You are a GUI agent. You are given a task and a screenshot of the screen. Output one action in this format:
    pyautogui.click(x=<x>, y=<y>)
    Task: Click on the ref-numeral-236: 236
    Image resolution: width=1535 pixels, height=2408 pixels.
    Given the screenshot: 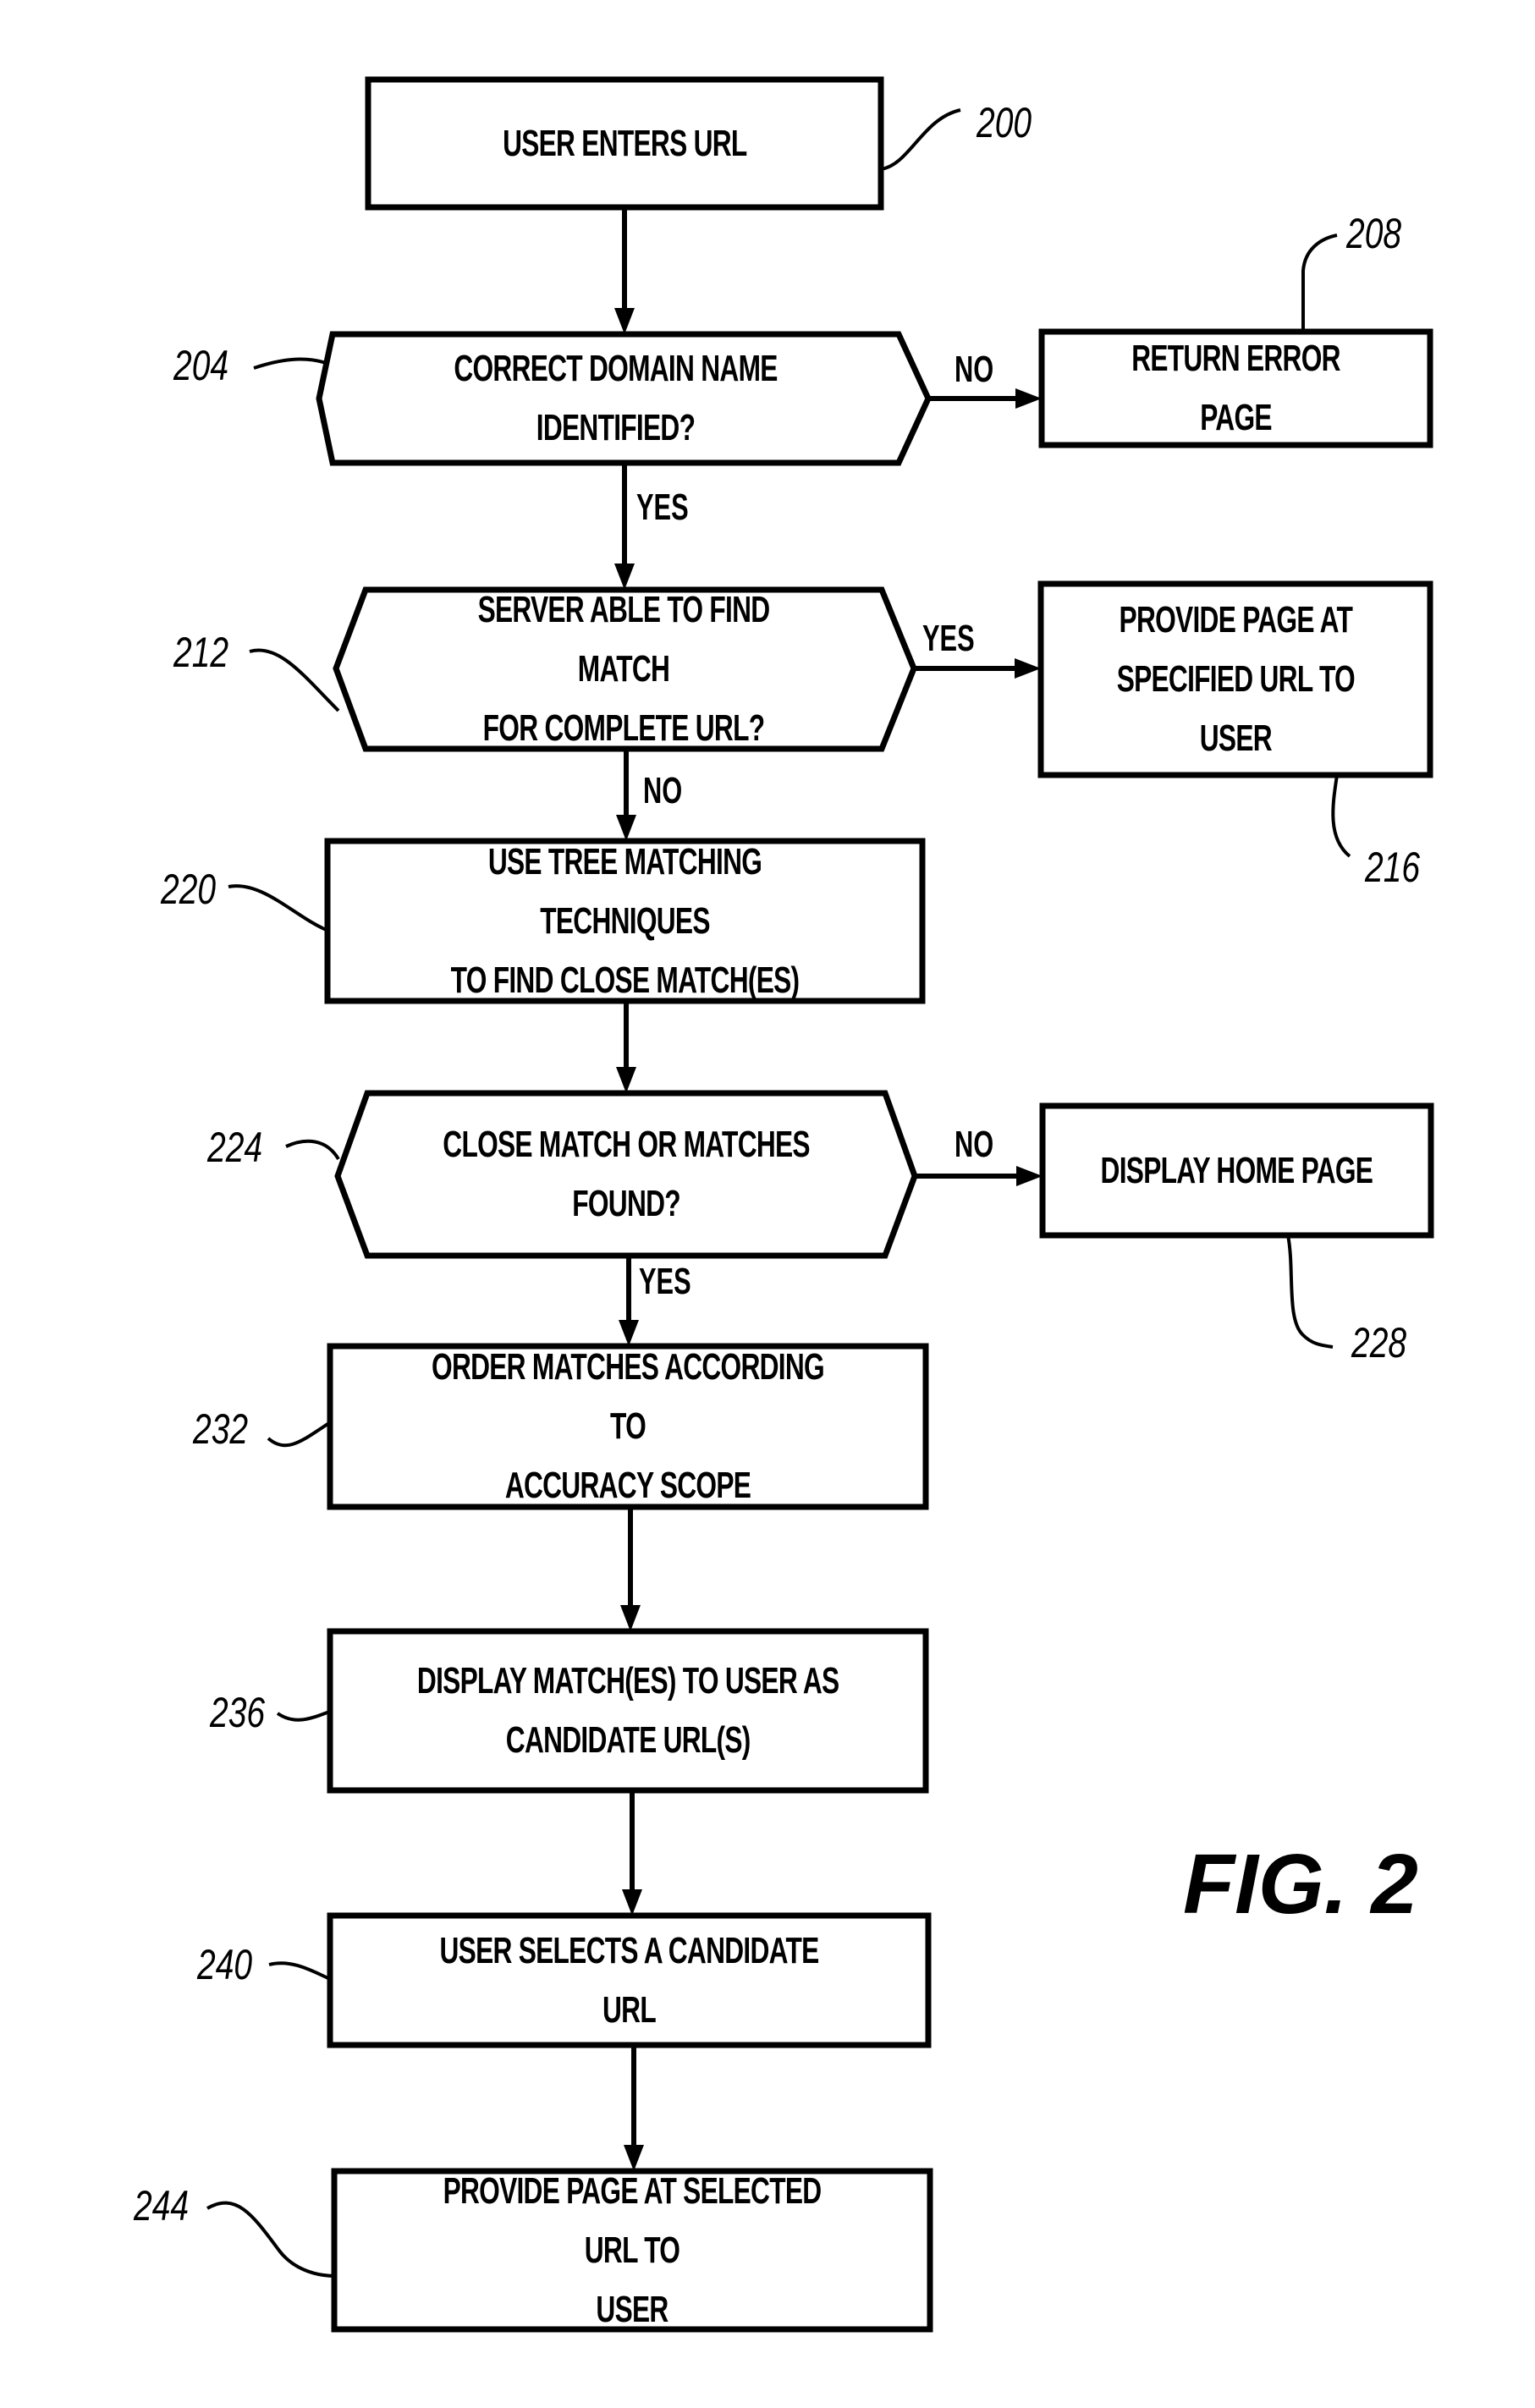 What is the action you would take?
    pyautogui.click(x=238, y=1712)
    